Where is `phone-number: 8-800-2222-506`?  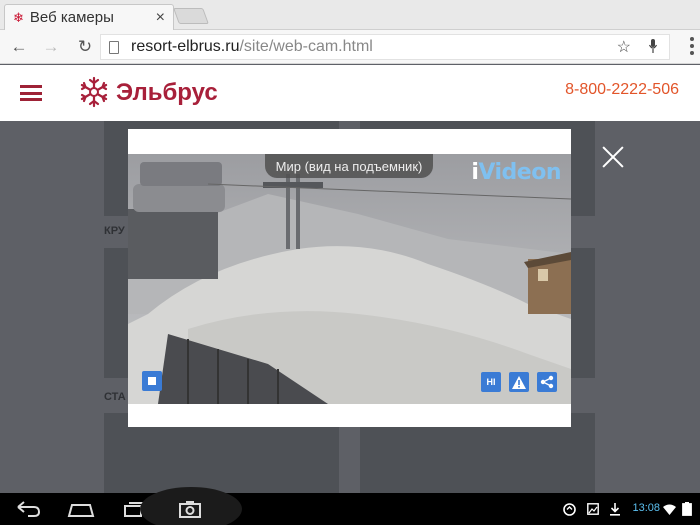
phone-number: 8-800-2222-506 is located at coordinates (622, 90).